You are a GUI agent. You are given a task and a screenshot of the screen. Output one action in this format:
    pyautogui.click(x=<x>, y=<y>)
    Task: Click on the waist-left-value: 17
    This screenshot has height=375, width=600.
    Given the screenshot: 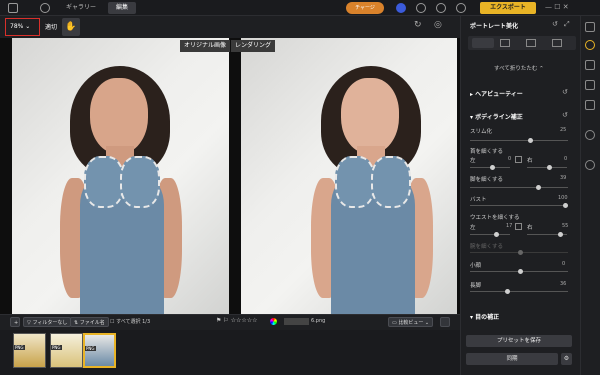 What is the action you would take?
    pyautogui.click(x=509, y=226)
    